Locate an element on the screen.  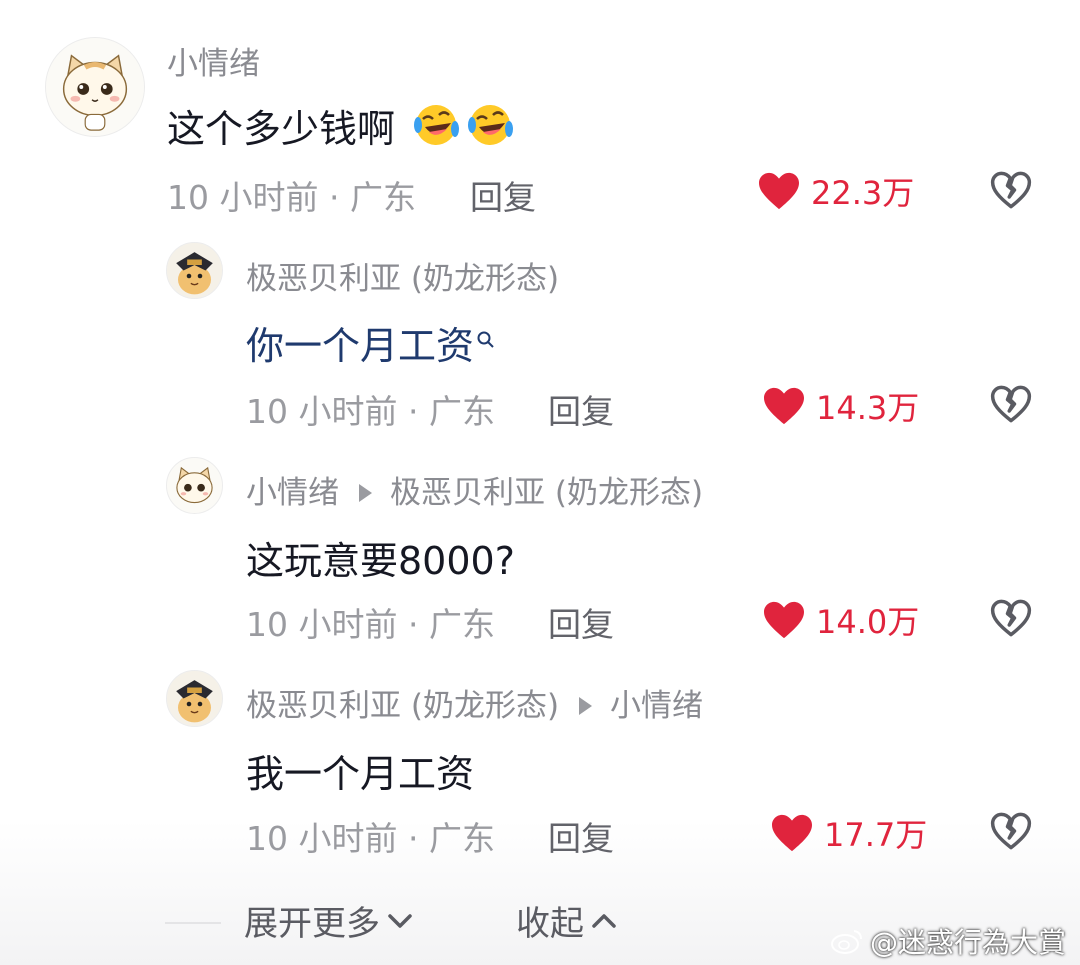
like-count: 17.7万 is located at coordinates (876, 835).